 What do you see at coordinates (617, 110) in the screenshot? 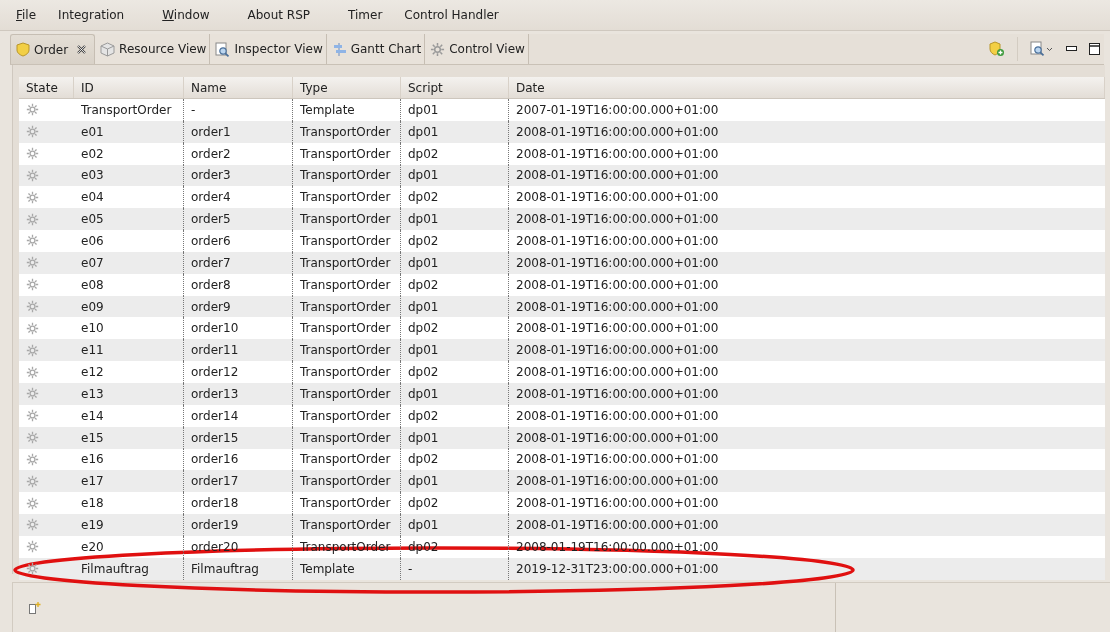
I see `table-cell-text: 2007-01-19T16:00:00.000+01:00` at bounding box center [617, 110].